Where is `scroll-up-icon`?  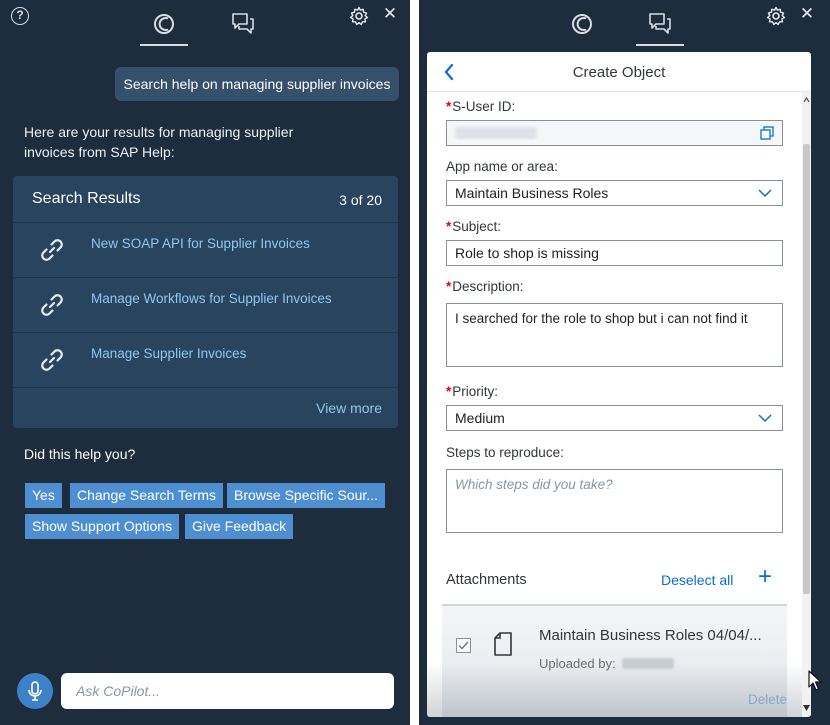
scroll-up-icon is located at coordinates (806, 100).